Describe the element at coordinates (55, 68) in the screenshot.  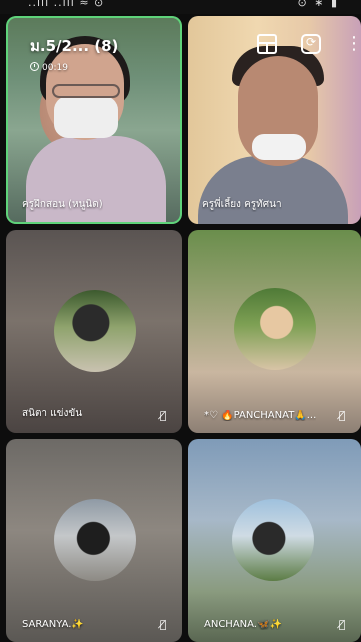
I see `call-timer-value: 00:19` at that location.